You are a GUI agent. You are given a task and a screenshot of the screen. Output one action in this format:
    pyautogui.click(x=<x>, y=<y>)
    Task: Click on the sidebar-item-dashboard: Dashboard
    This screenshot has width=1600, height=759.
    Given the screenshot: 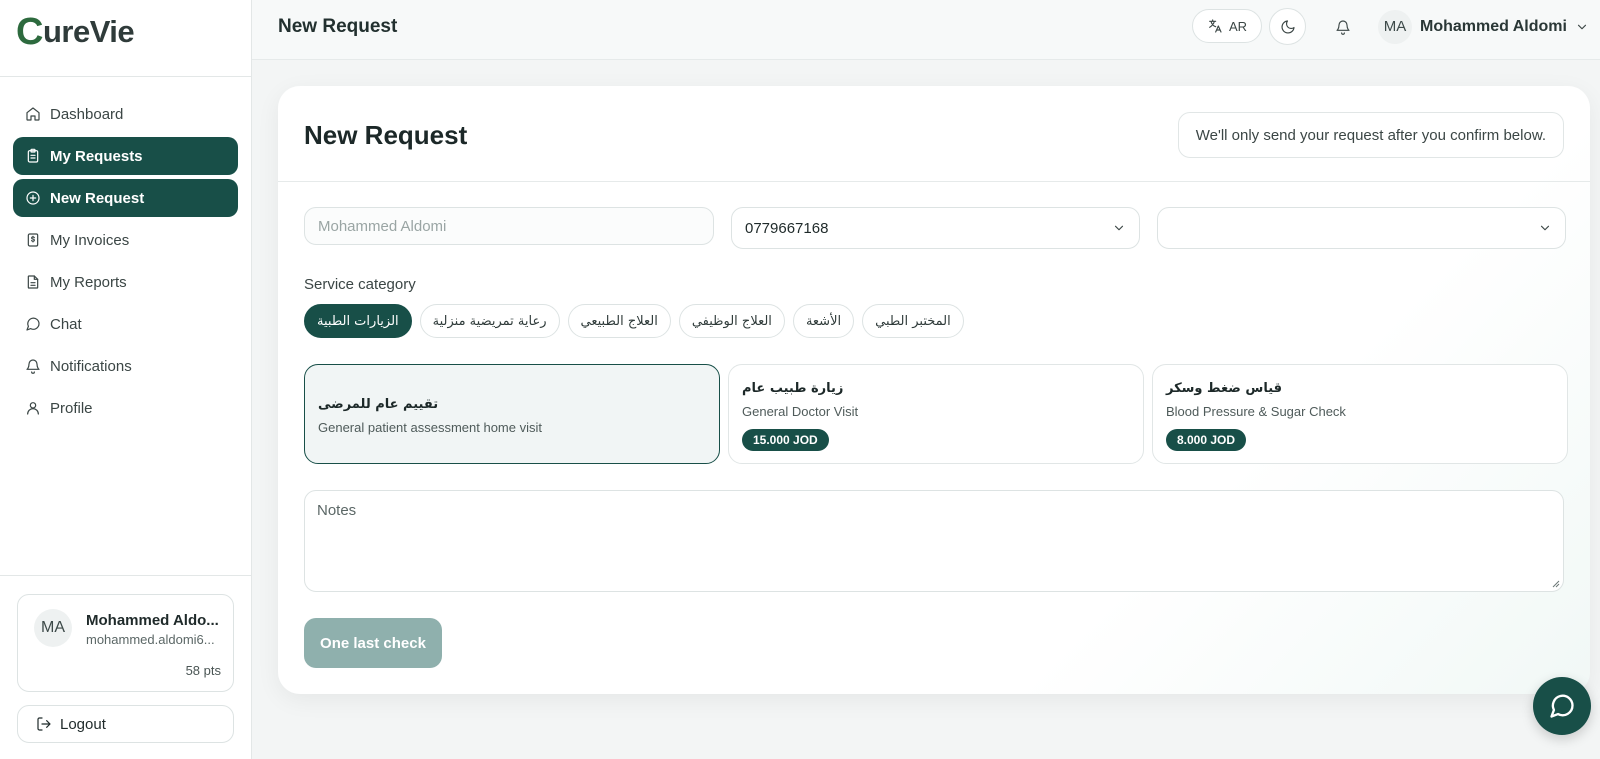 What is the action you would take?
    pyautogui.click(x=125, y=114)
    